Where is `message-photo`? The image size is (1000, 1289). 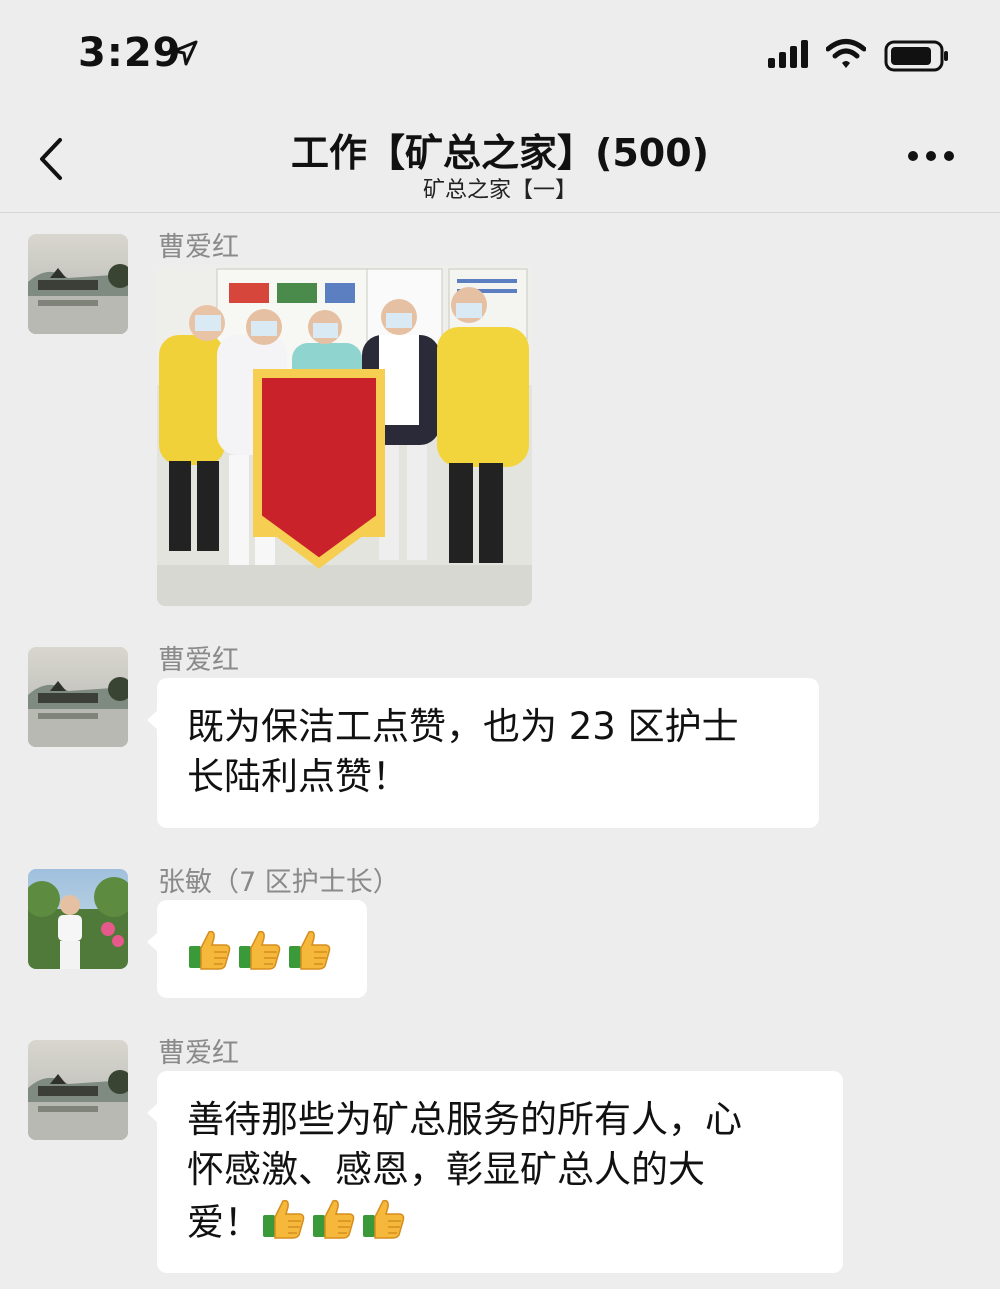
message-photo is located at coordinates (344, 435).